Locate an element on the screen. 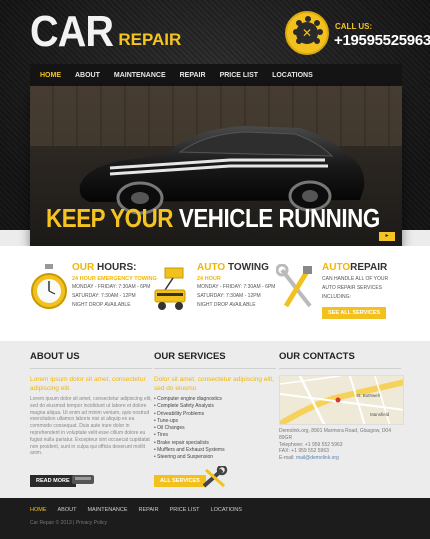 The width and height of the screenshot is (430, 539). rotary-phone-icon: ✕ is located at coordinates (307, 33).